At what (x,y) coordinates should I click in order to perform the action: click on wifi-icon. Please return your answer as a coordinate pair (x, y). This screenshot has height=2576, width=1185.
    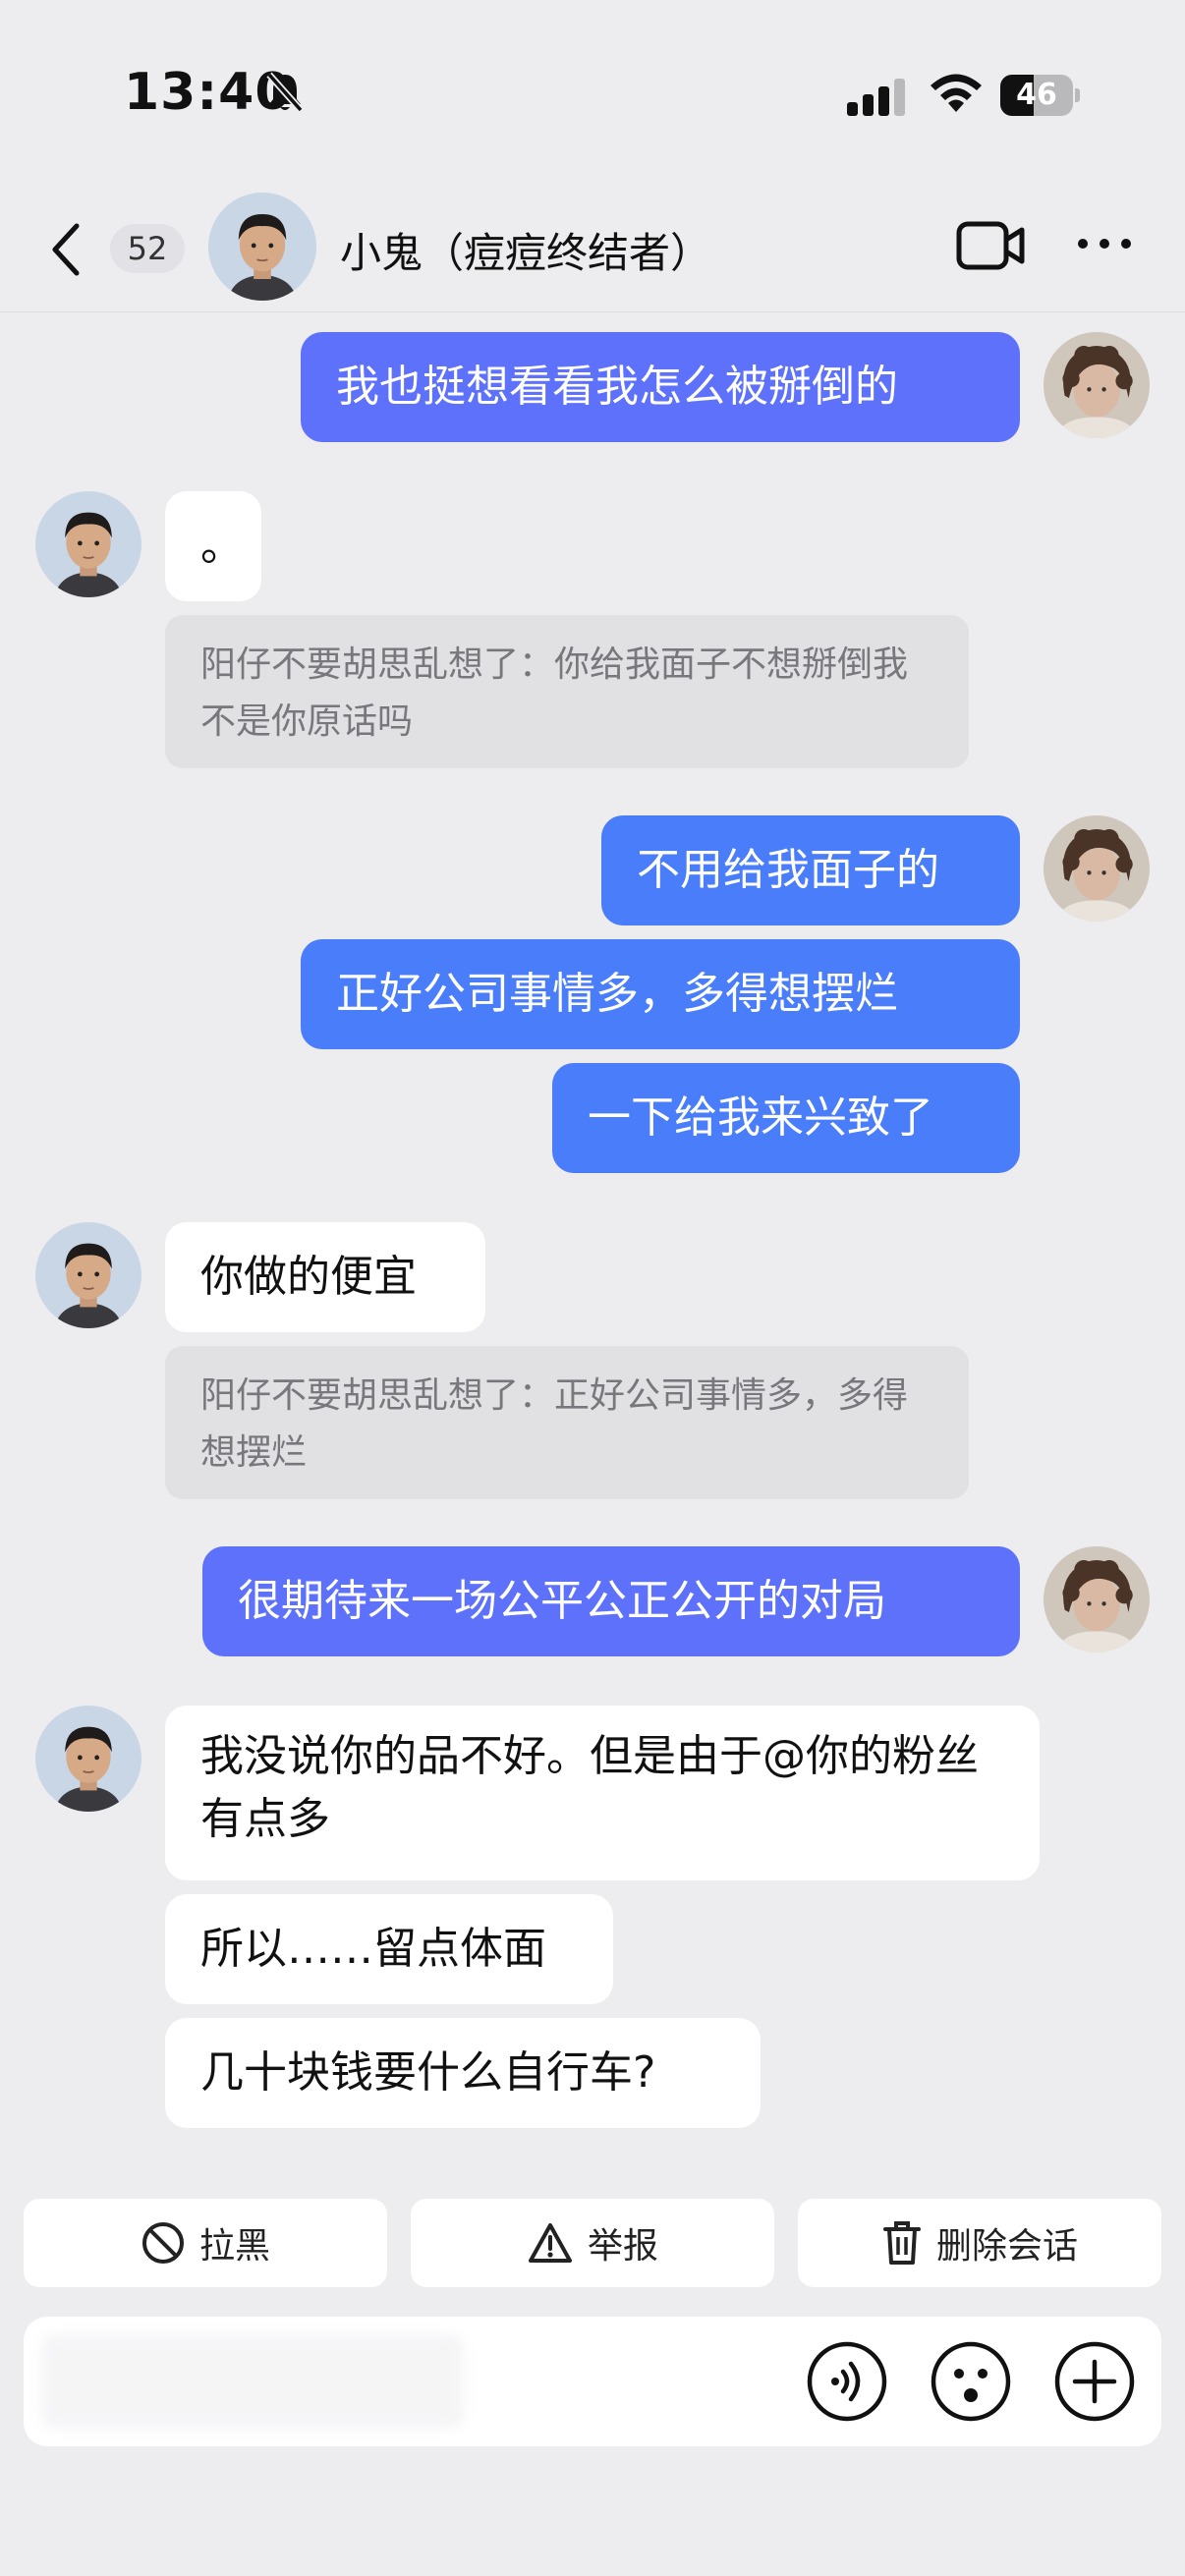
    Looking at the image, I should click on (957, 93).